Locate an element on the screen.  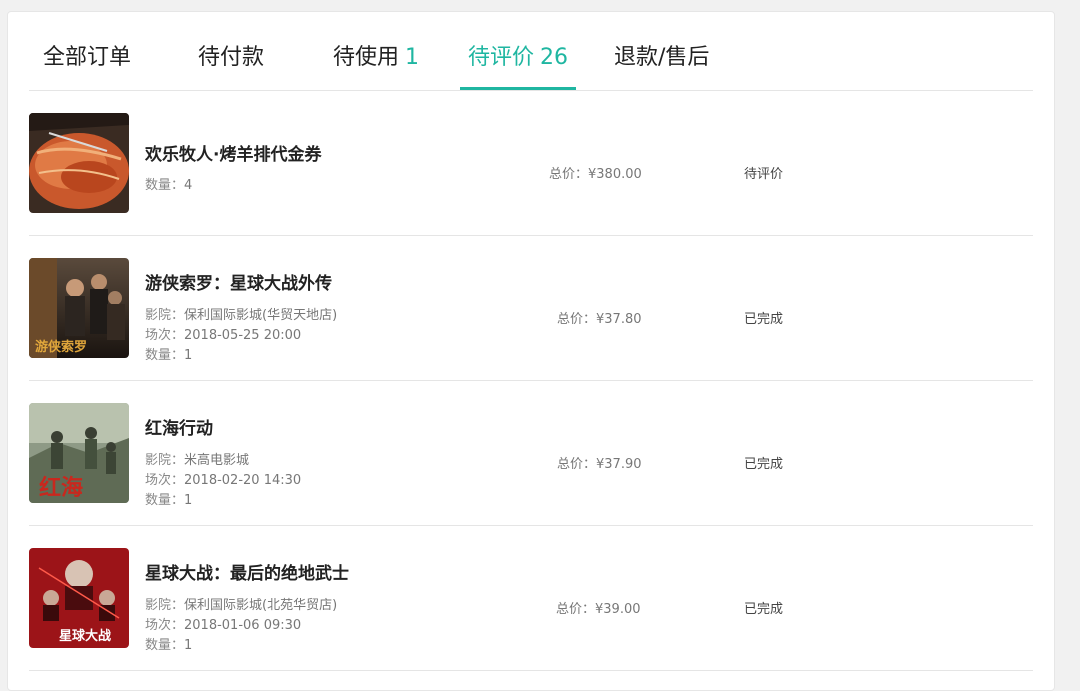
tab-count: 1 is located at coordinates (412, 57).